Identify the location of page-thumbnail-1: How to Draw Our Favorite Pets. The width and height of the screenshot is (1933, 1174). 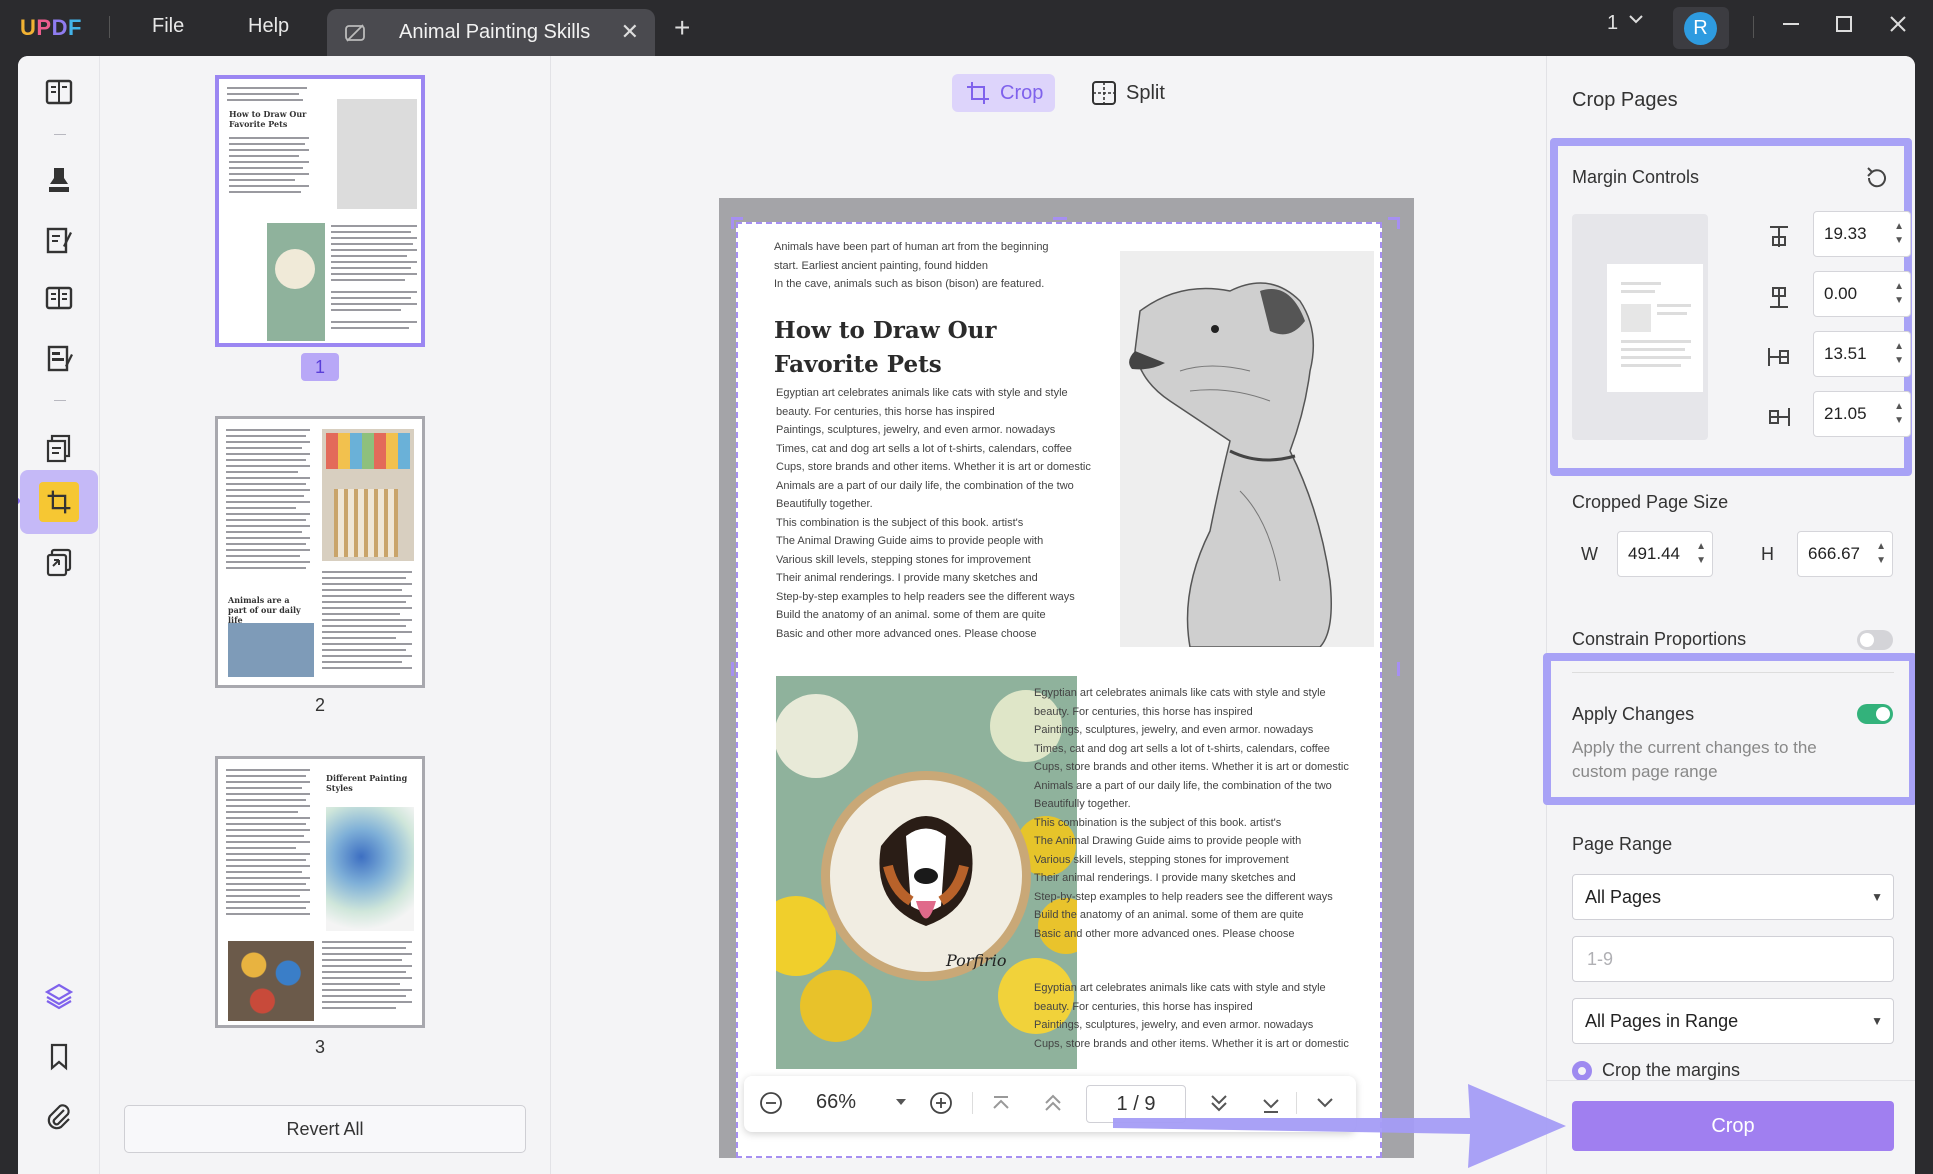
(320, 211).